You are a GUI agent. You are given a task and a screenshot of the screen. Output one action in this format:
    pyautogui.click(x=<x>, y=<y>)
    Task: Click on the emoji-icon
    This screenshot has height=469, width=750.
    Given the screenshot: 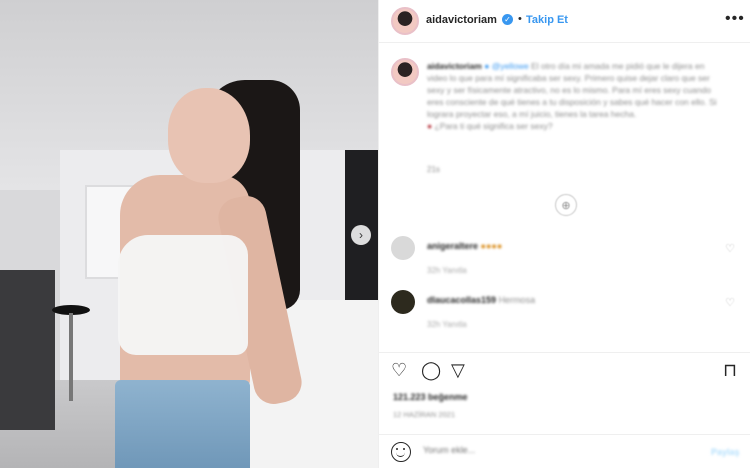 What is the action you would take?
    pyautogui.click(x=401, y=452)
    